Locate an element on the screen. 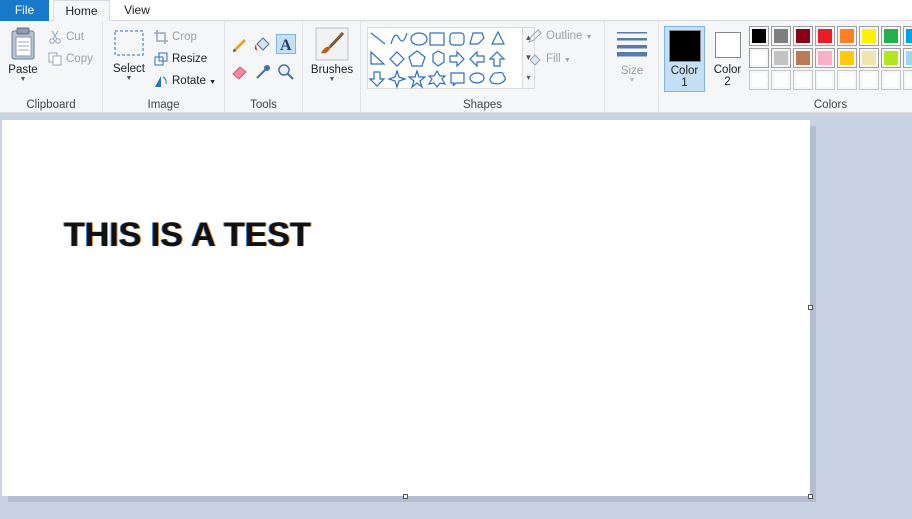  colors-group: Color 1 Color 2 Colors is located at coordinates (785, 67).